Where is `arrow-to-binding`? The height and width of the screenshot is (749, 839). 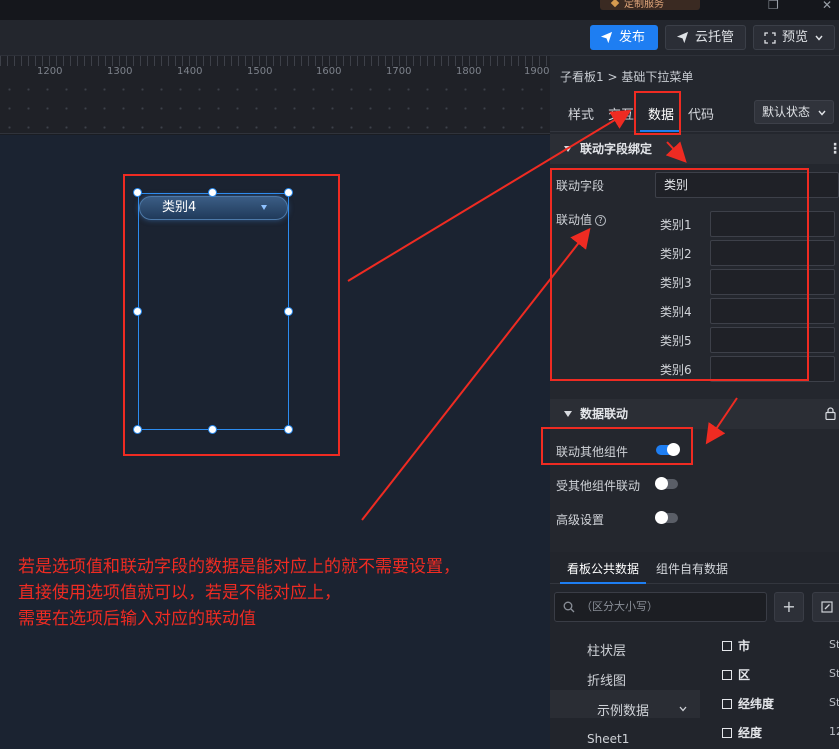
arrow-to-binding is located at coordinates (676, 152).